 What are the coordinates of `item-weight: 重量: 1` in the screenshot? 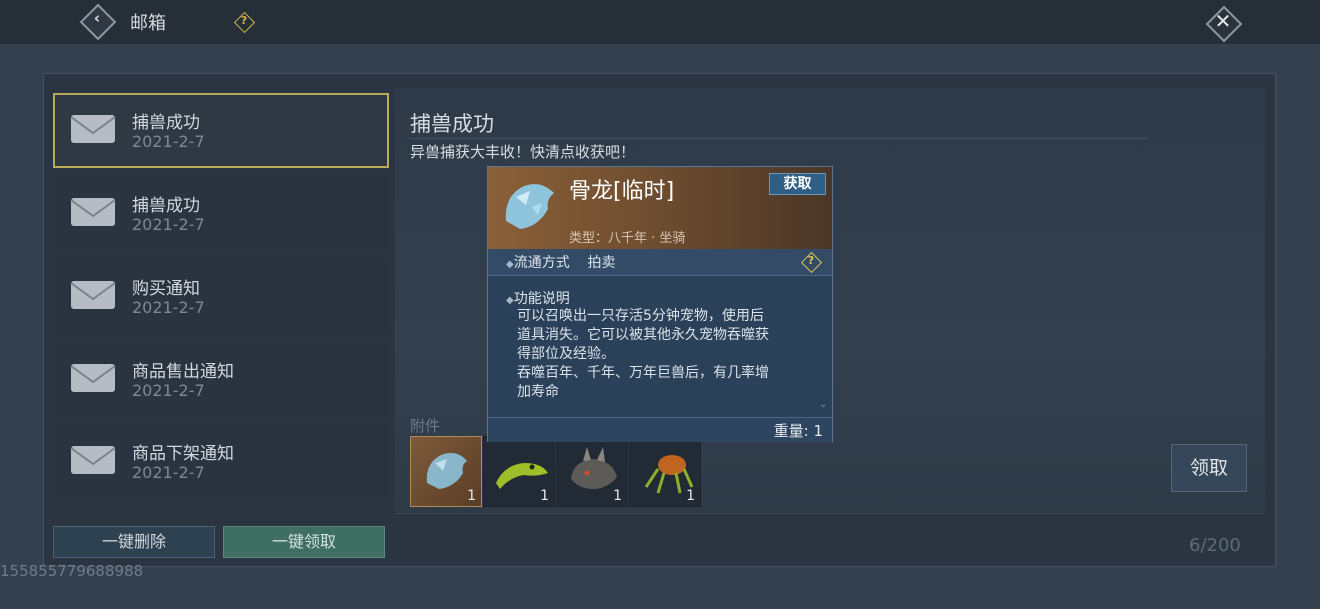 It's located at (798, 431).